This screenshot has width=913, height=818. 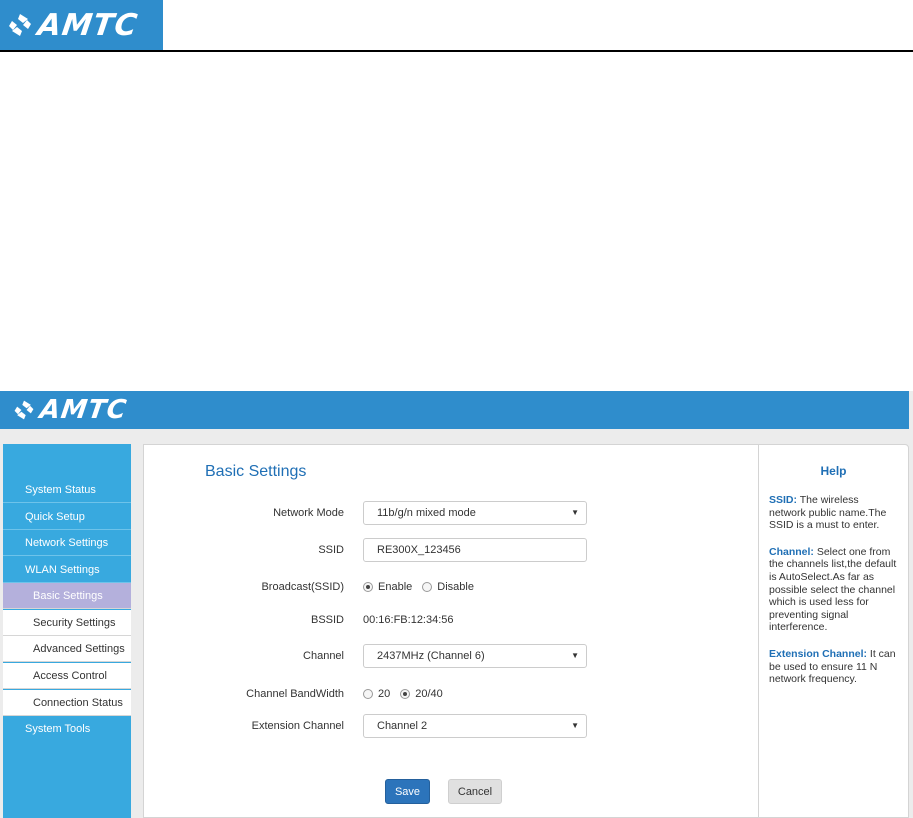 I want to click on broadcast-label: Broadcast(SSID), so click(x=302, y=587).